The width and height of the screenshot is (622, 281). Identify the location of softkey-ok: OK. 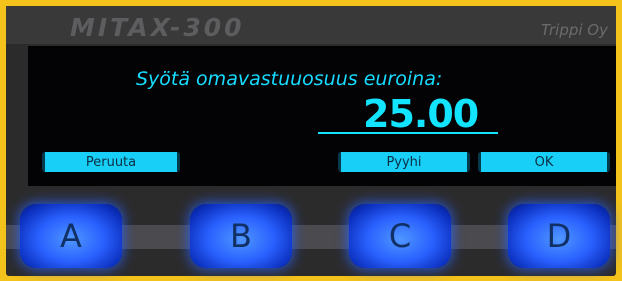
(544, 162).